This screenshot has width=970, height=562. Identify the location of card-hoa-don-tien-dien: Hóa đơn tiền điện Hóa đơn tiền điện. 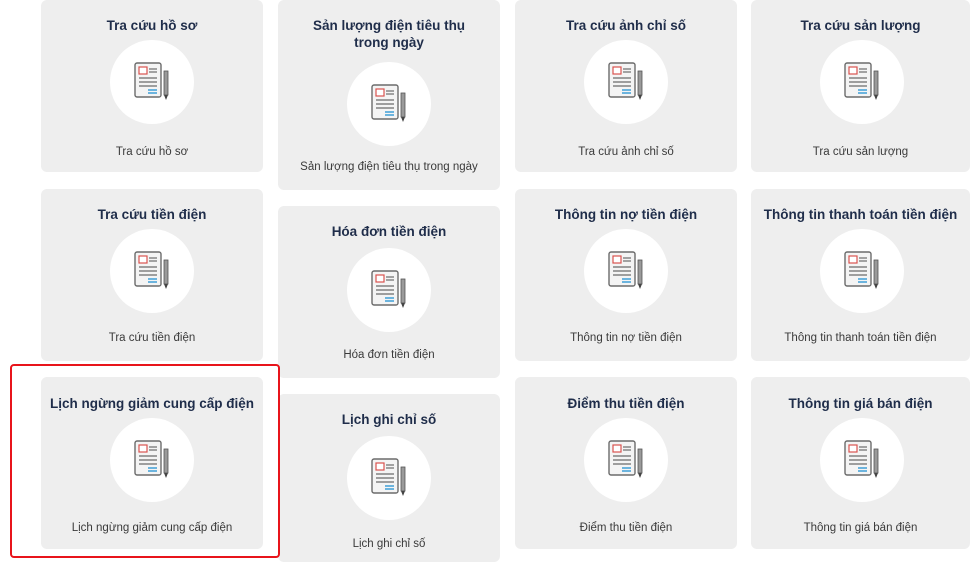
(389, 292).